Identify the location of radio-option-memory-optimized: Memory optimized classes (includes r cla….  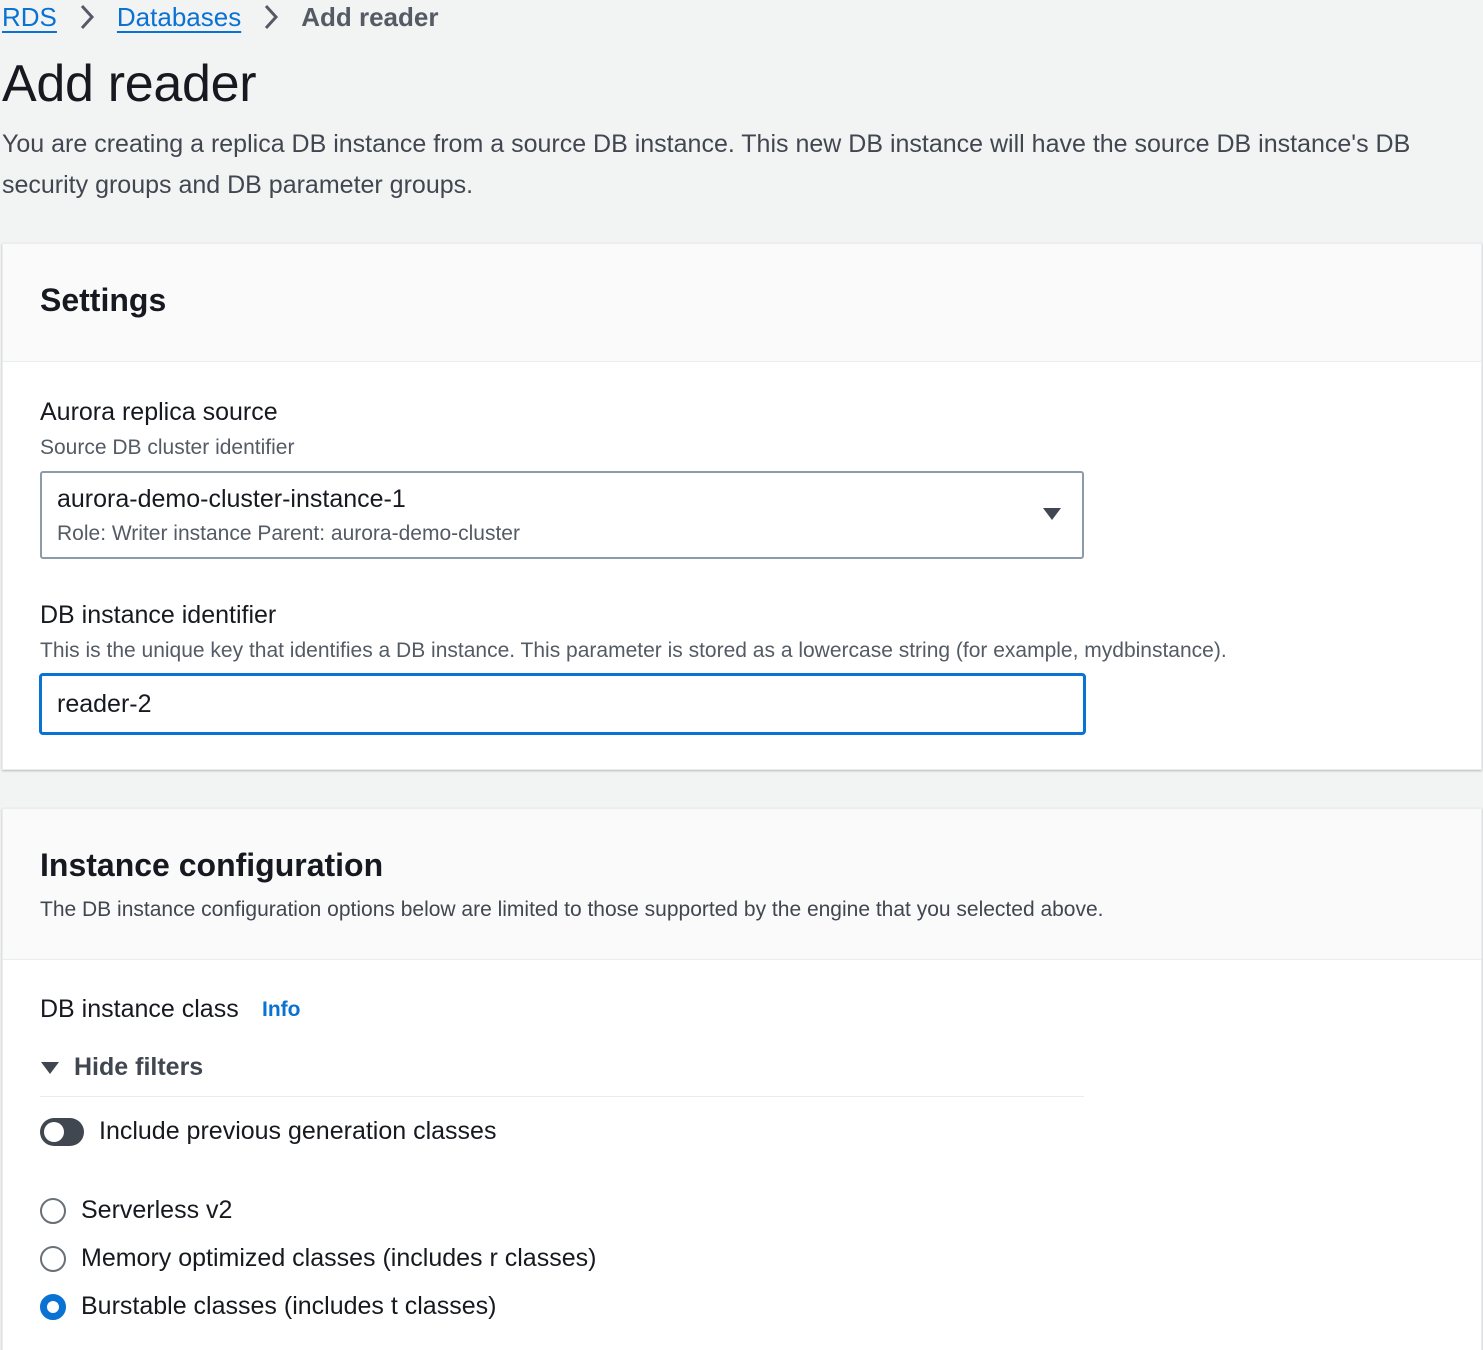
(318, 1258).